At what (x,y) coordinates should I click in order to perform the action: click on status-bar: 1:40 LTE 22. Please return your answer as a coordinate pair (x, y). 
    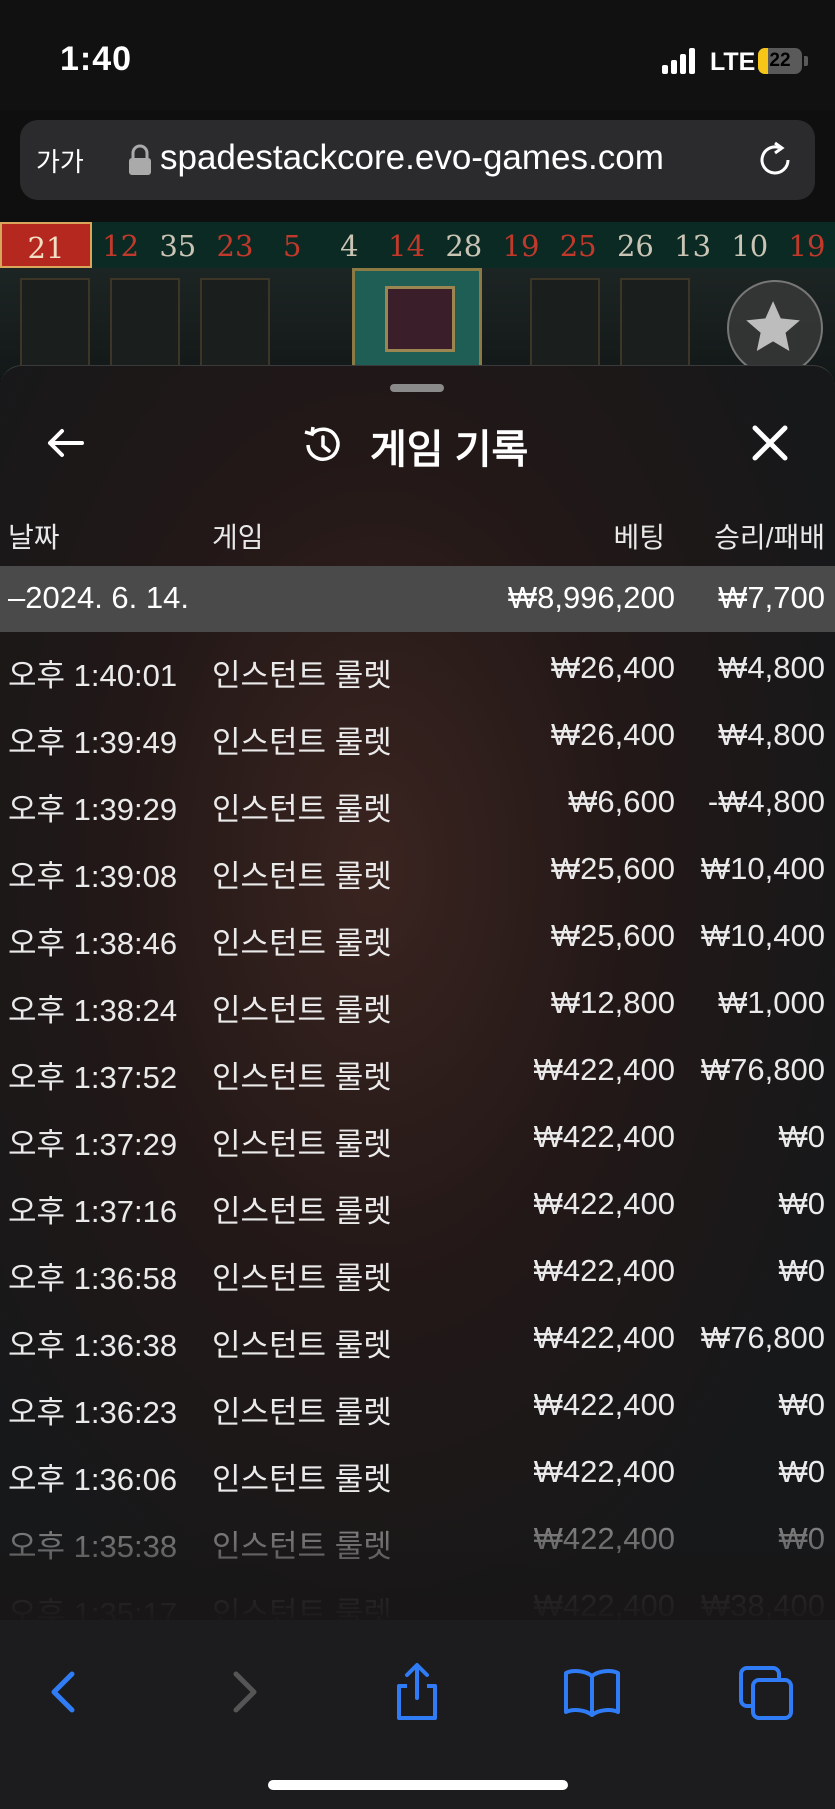
    Looking at the image, I should click on (417, 55).